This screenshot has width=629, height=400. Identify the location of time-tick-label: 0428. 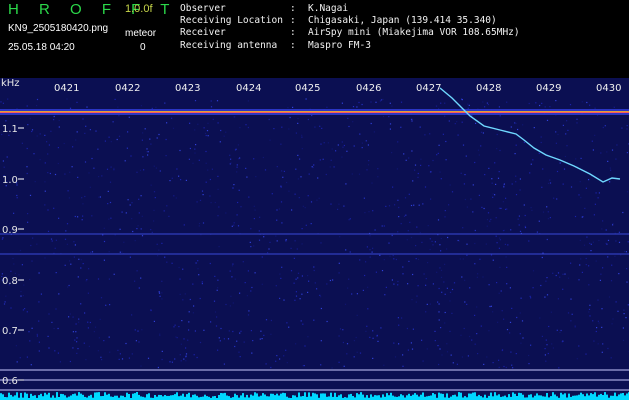
(488, 88).